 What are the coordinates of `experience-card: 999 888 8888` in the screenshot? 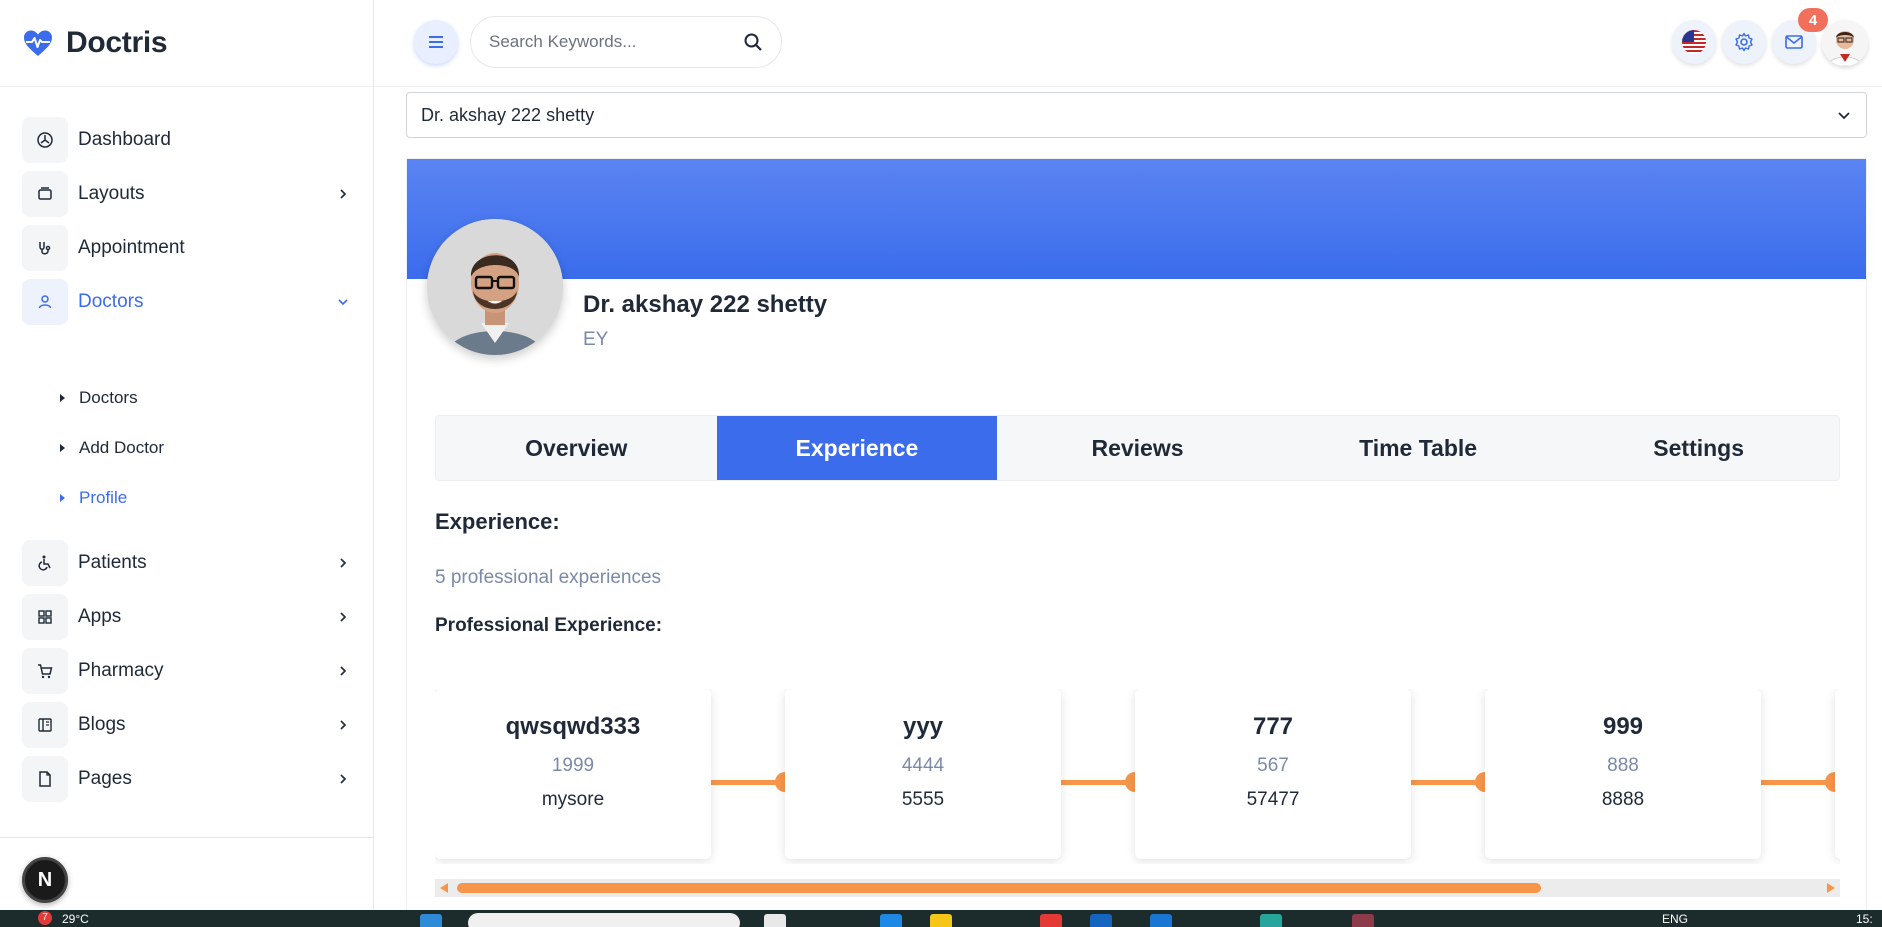 It's located at (1623, 774).